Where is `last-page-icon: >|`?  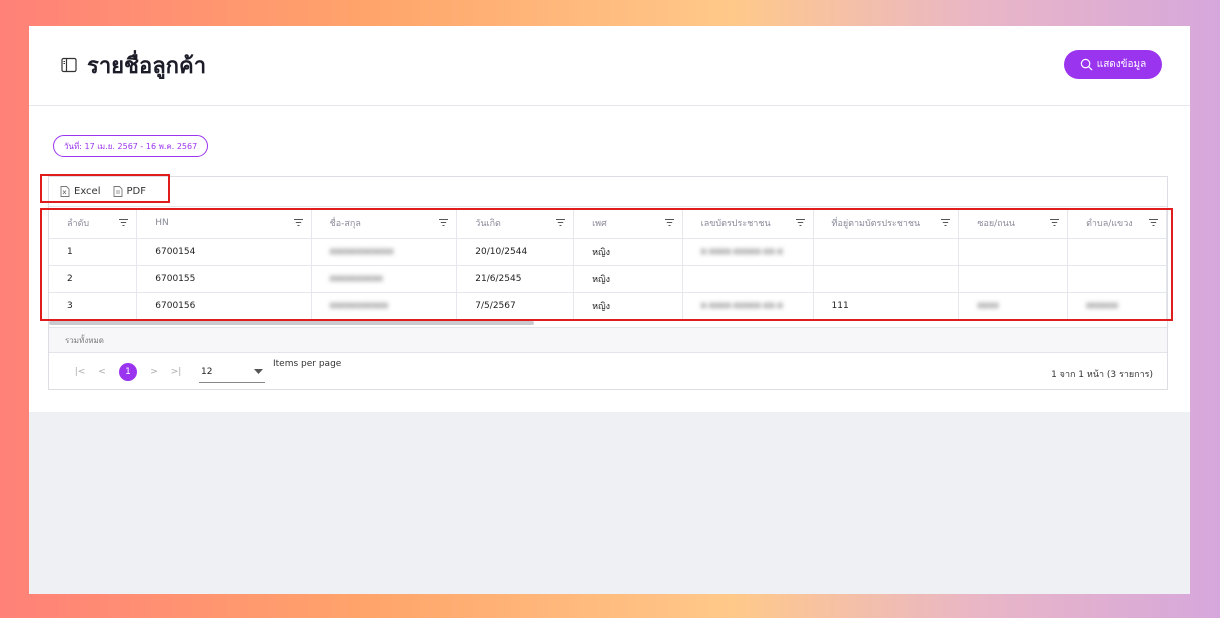 last-page-icon: >| is located at coordinates (176, 372).